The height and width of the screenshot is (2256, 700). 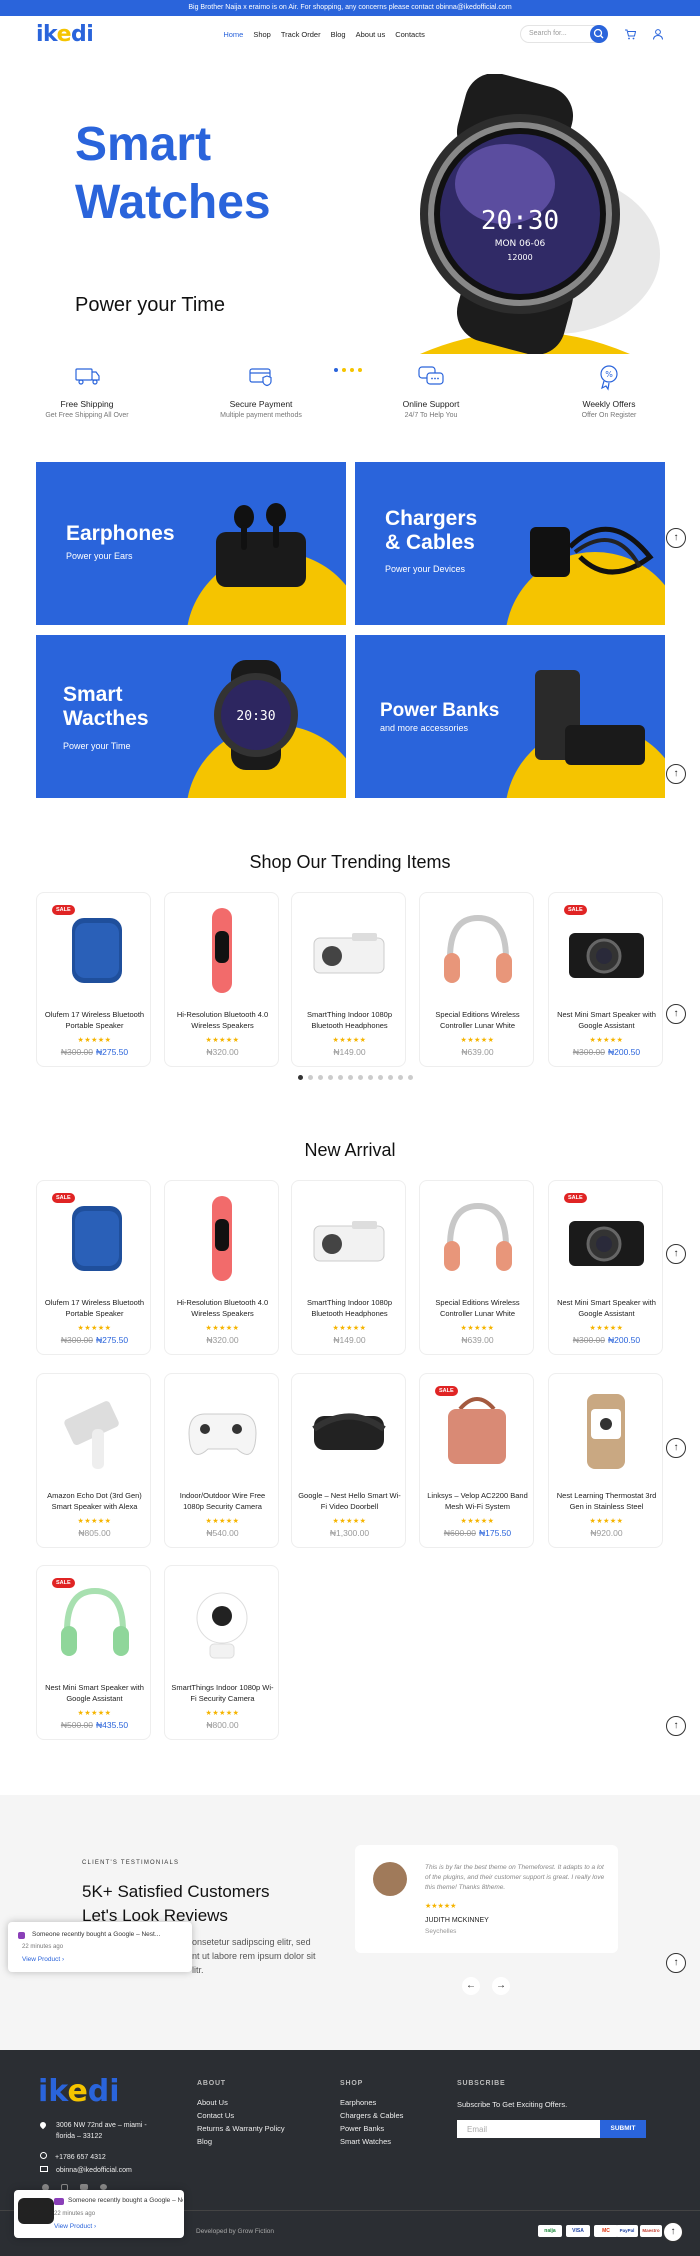 What do you see at coordinates (241, 2141) in the screenshot?
I see `footer-link: Blog` at bounding box center [241, 2141].